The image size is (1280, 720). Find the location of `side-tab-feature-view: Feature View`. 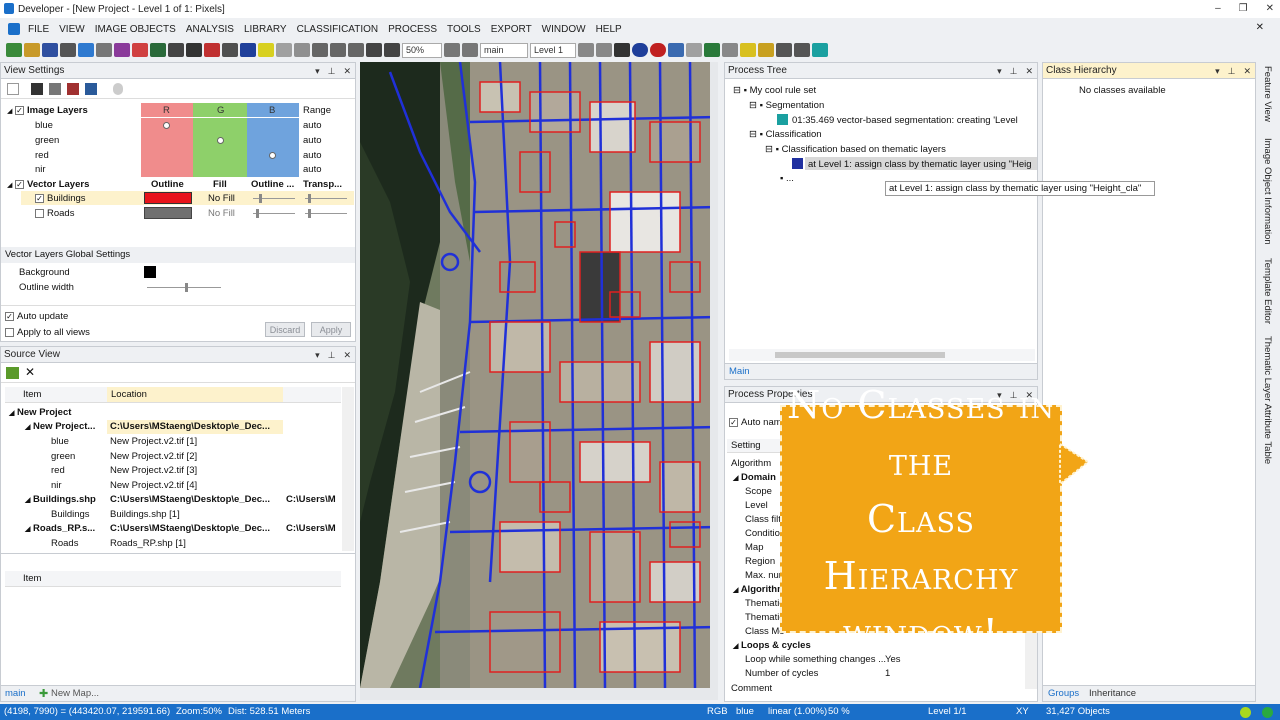

side-tab-feature-view: Feature View is located at coordinates (1267, 94).